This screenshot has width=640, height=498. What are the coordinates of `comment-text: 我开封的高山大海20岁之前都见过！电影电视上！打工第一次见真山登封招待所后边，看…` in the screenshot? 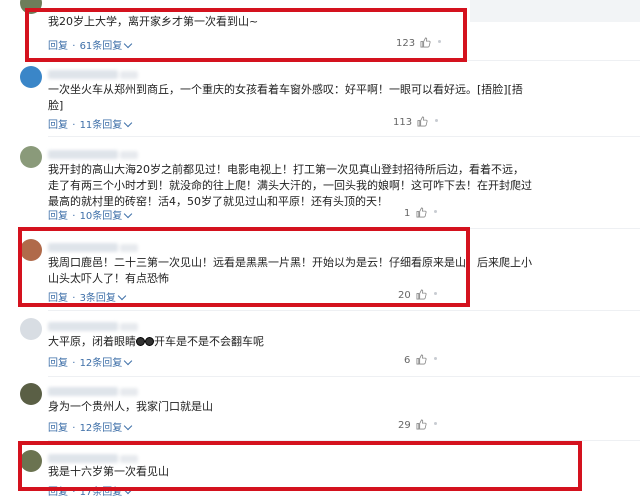 It's located at (290, 186).